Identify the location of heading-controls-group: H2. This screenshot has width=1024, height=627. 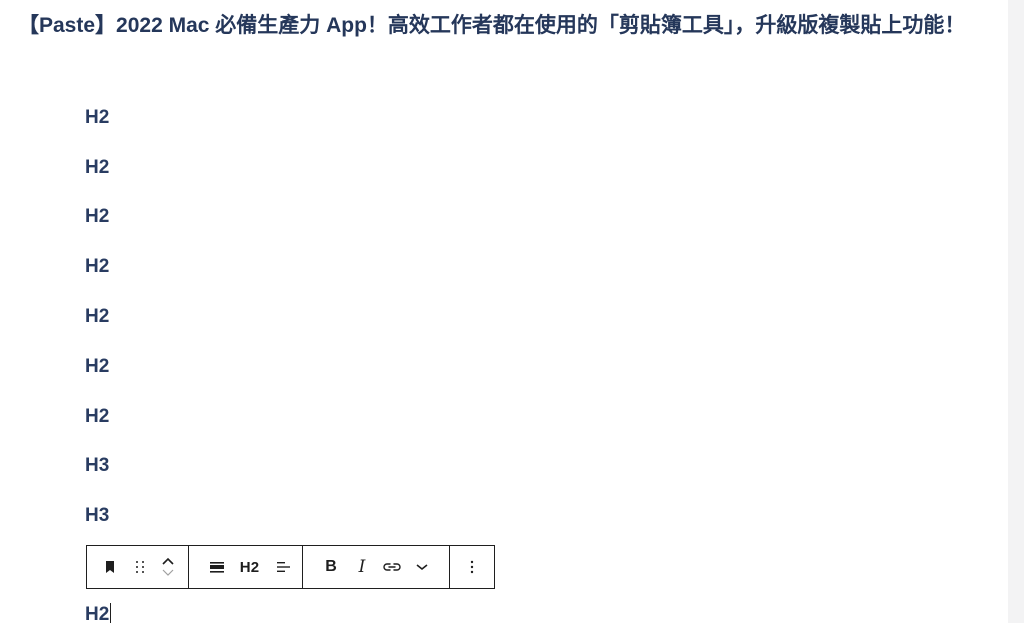
(246, 567).